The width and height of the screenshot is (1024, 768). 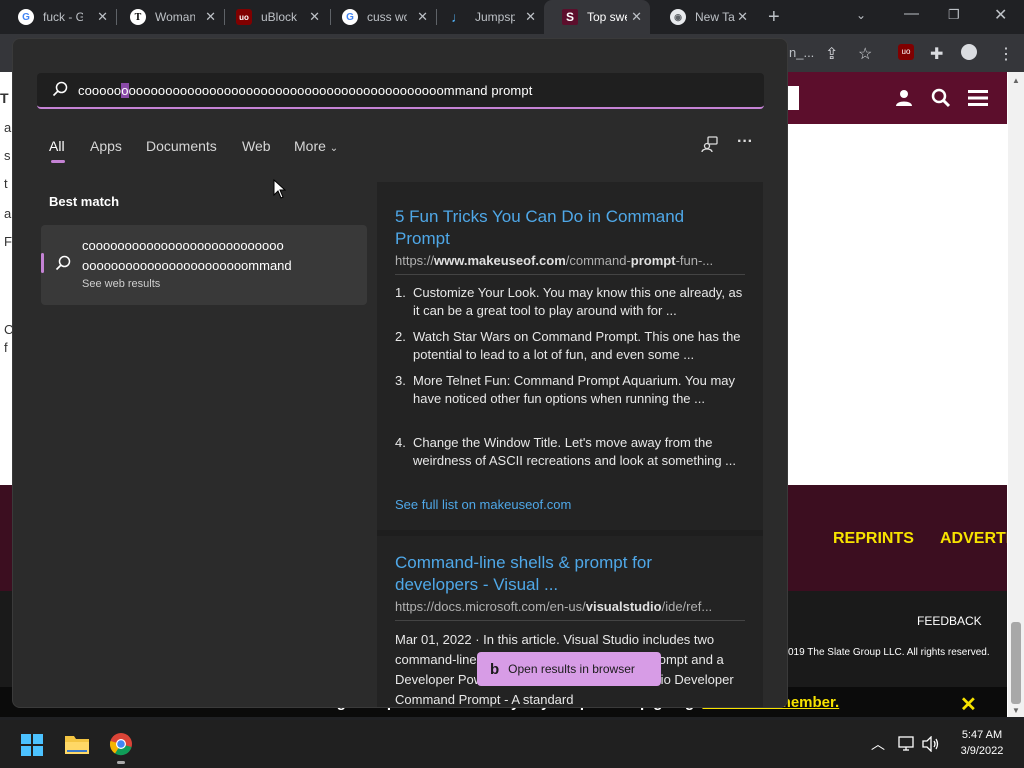 I want to click on tab-apps: Apps, so click(x=106, y=146).